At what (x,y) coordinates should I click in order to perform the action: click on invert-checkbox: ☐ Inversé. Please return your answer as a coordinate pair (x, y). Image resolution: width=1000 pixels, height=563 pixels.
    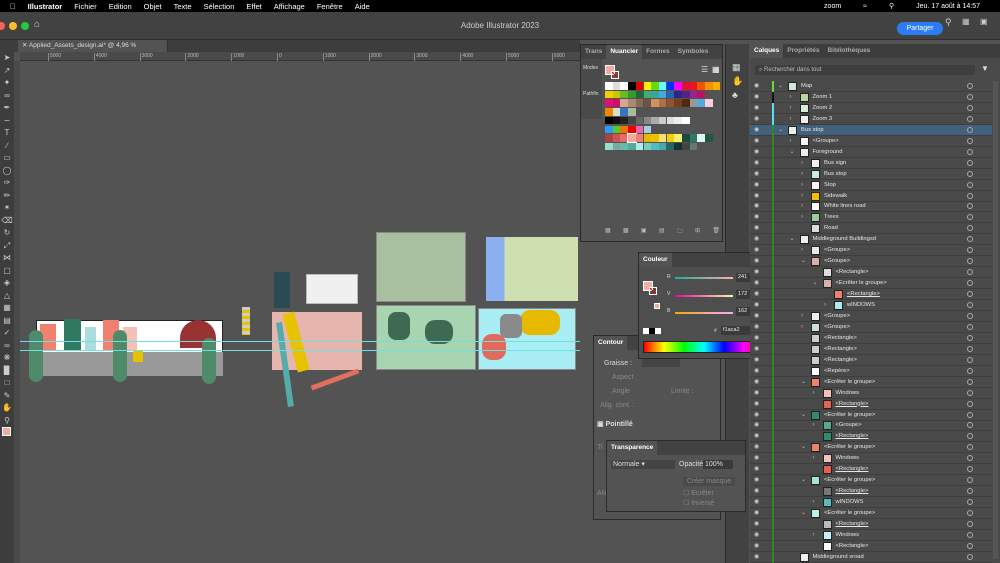
    Looking at the image, I should click on (698, 503).